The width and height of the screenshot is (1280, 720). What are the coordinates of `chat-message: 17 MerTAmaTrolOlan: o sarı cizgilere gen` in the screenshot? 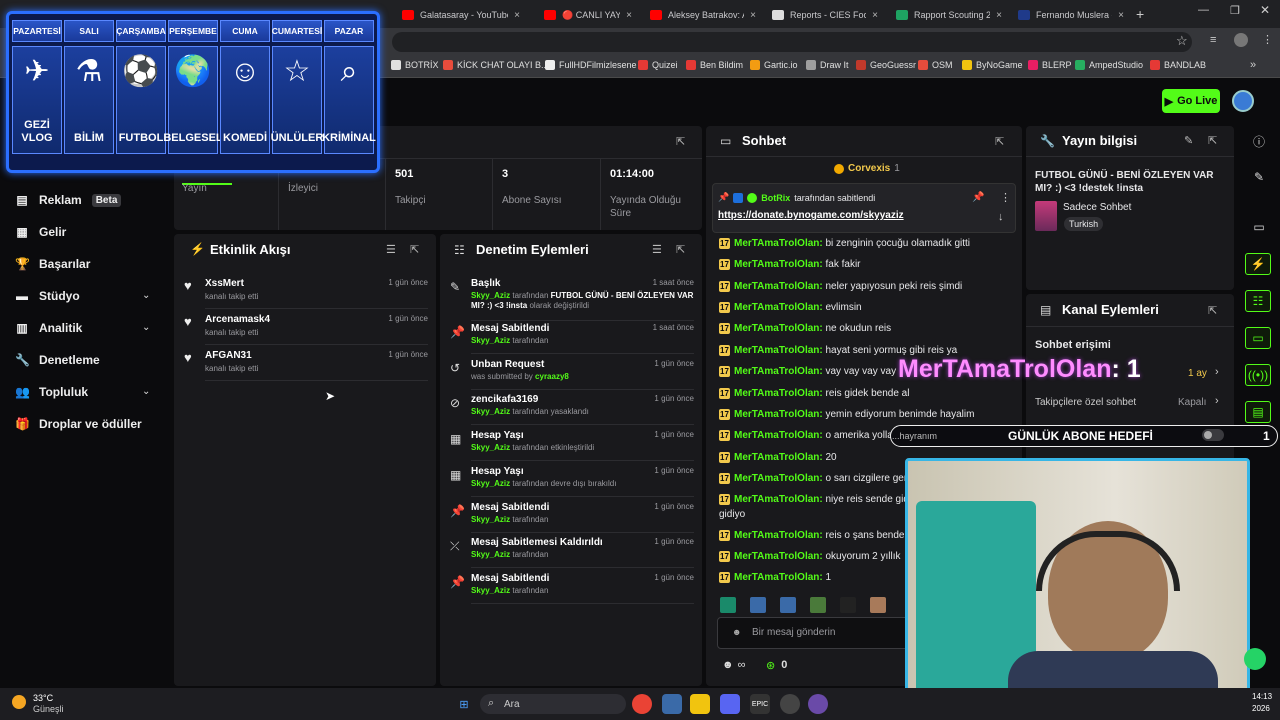 It's located at (814, 478).